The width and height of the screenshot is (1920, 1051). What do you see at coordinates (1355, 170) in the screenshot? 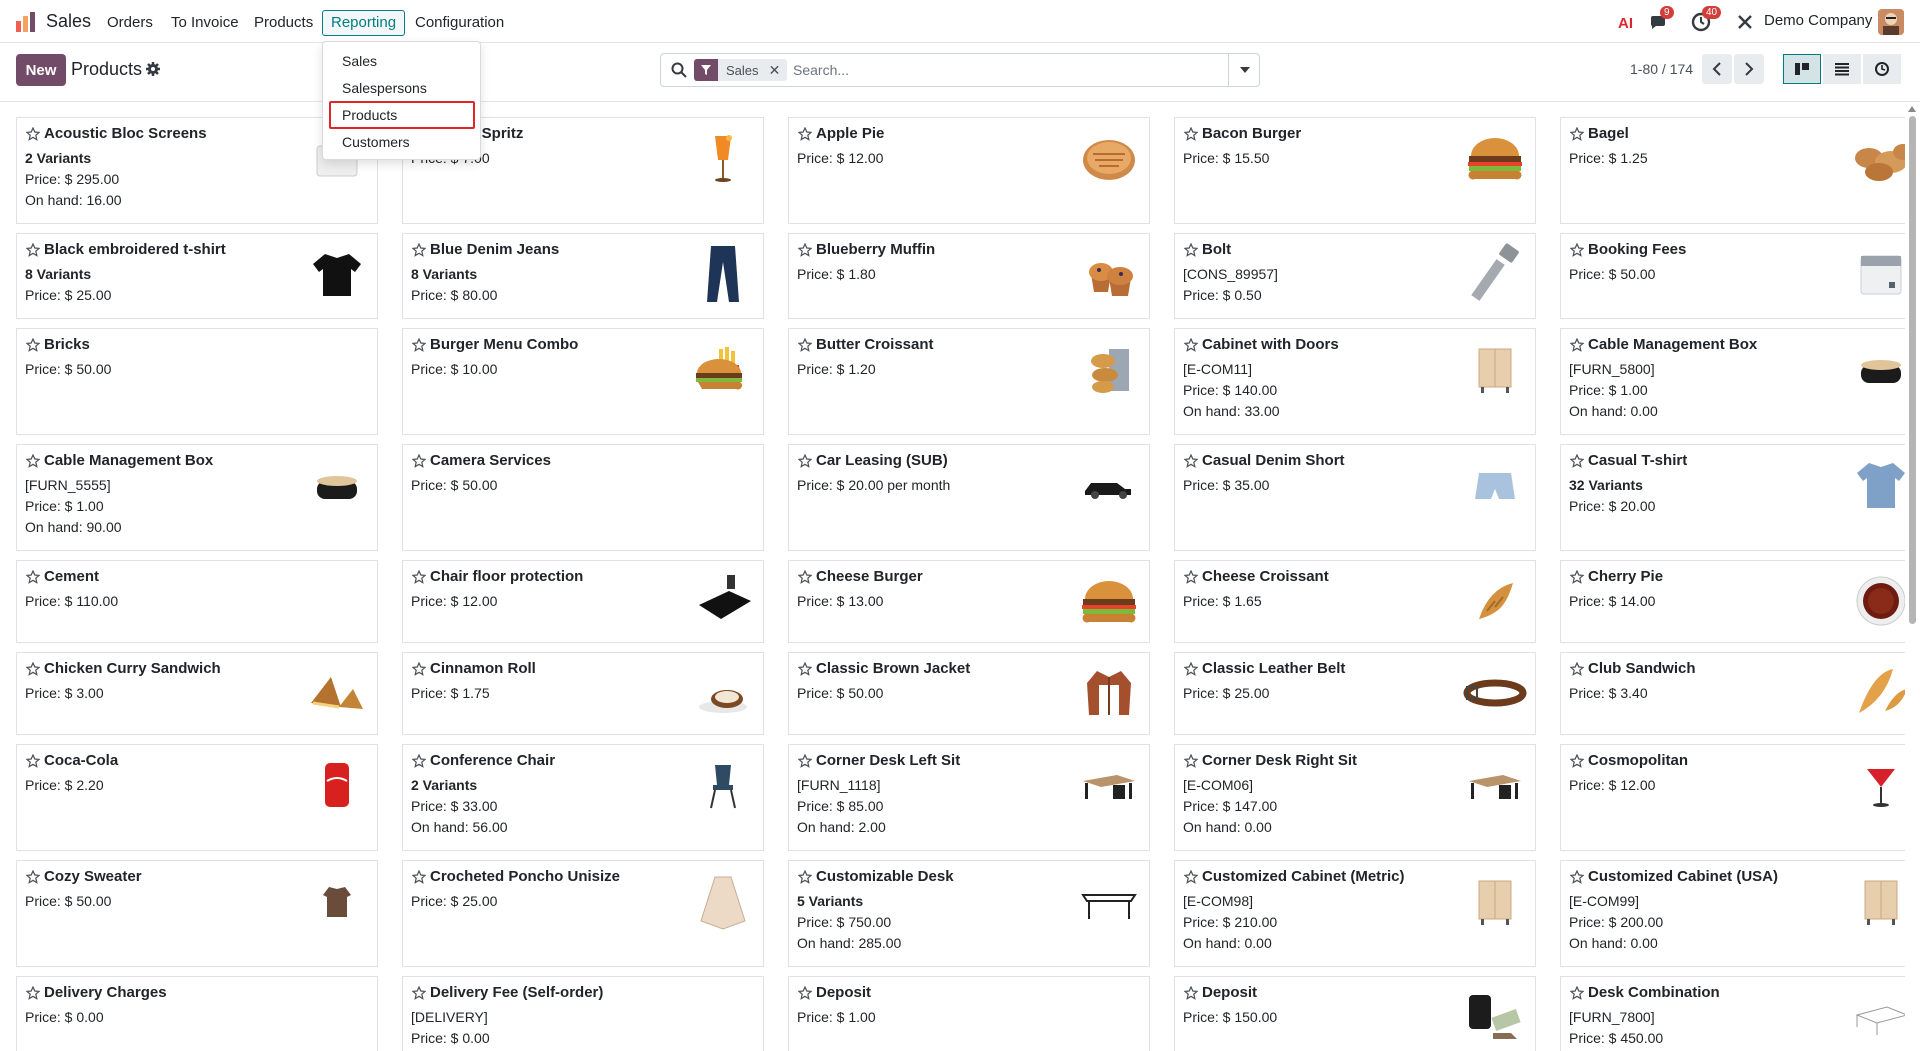
I see `product-card: Bacon Burger Price: $ 15.50` at bounding box center [1355, 170].